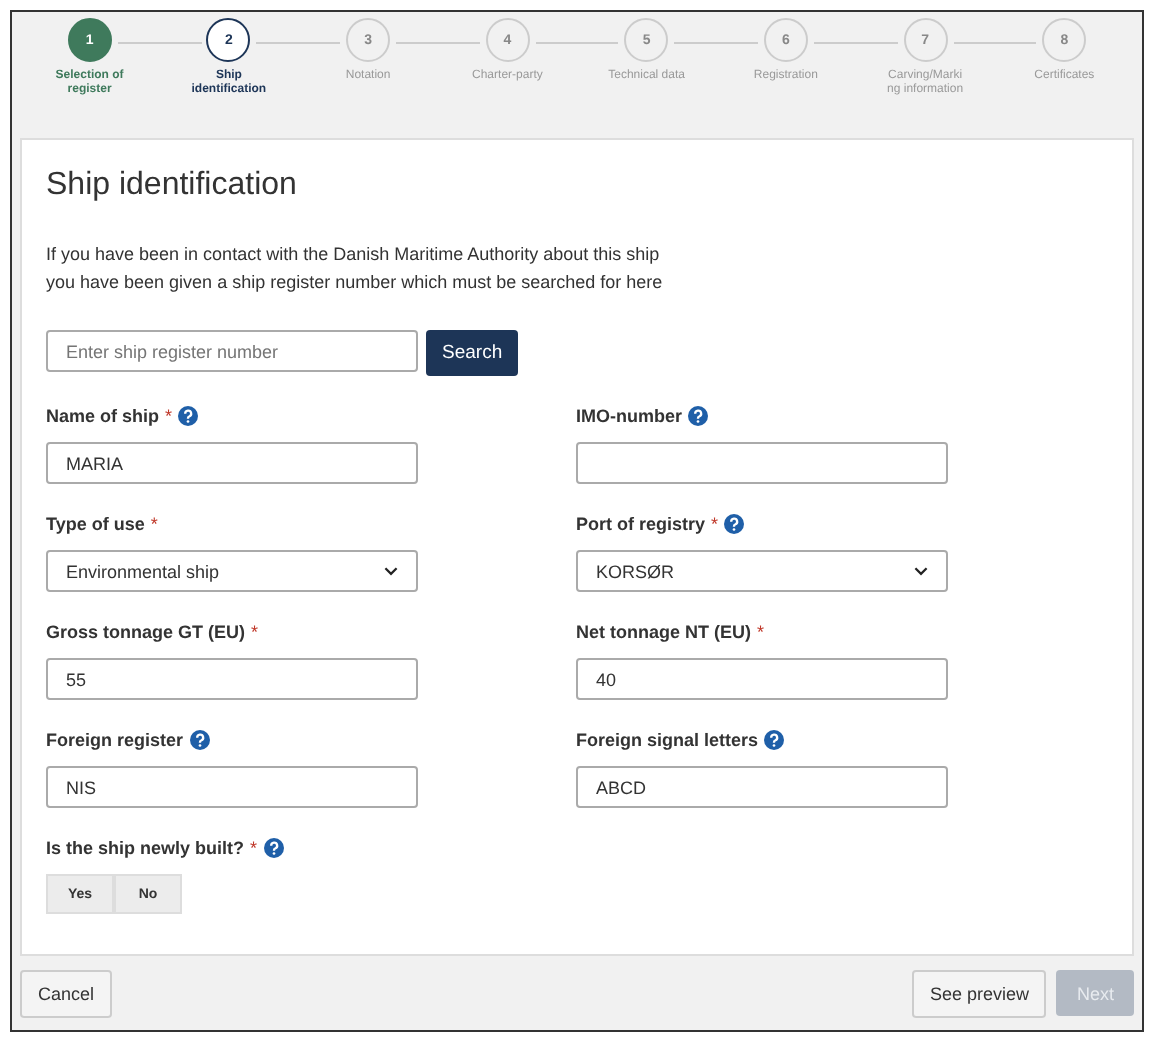 The width and height of the screenshot is (1154, 1042). I want to click on search-button: Search, so click(472, 353).